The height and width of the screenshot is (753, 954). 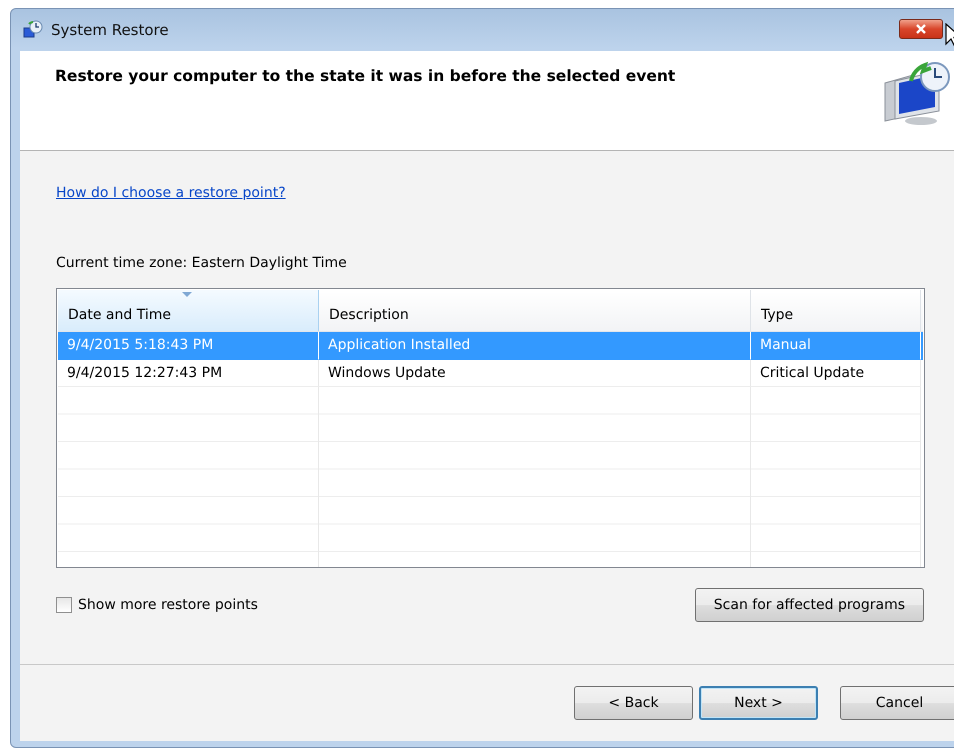 I want to click on sort-arrow-icon, so click(x=187, y=294).